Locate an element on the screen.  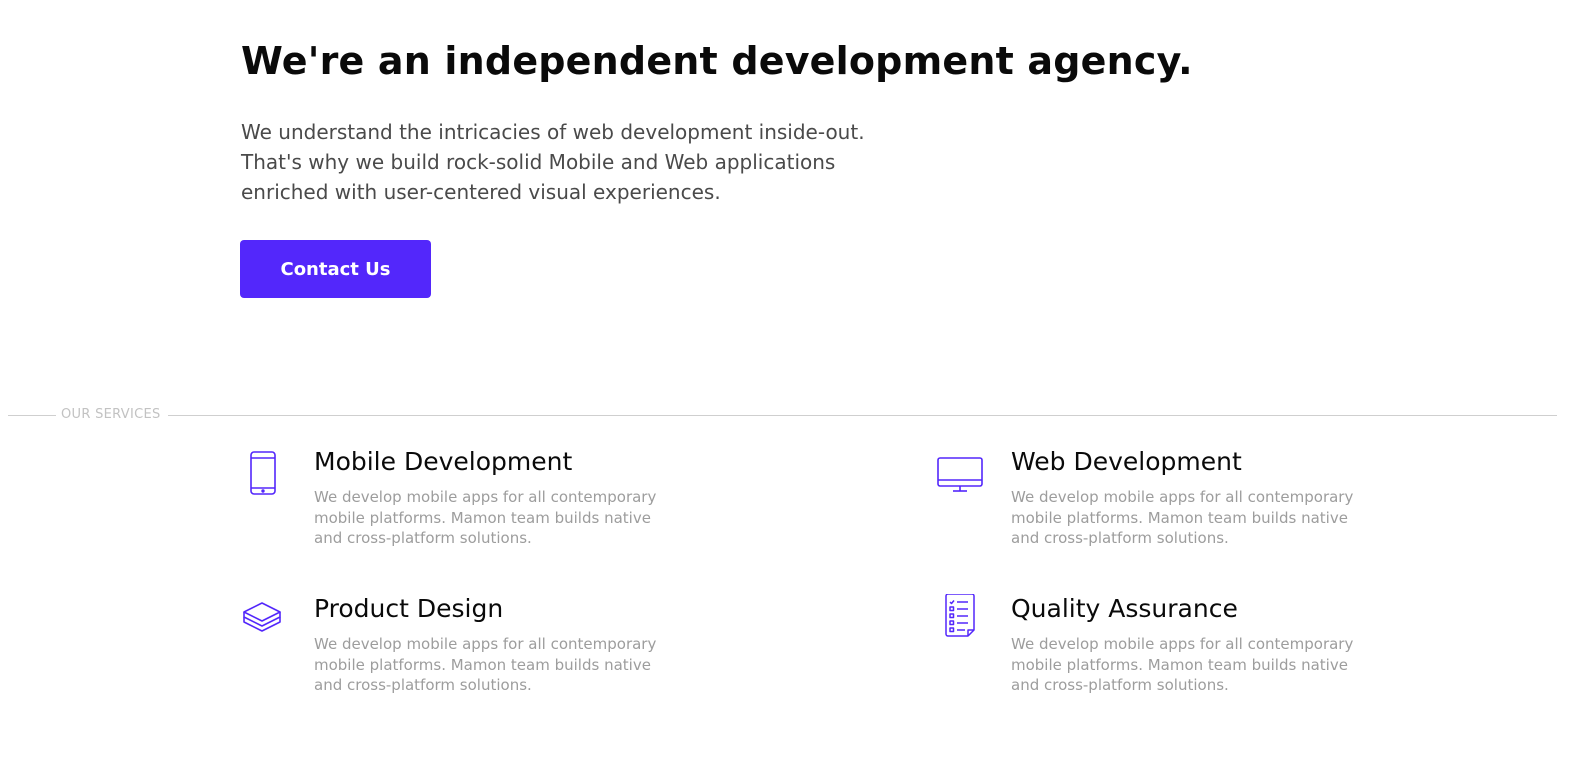
service-title: Mobile Development is located at coordinates (443, 461).